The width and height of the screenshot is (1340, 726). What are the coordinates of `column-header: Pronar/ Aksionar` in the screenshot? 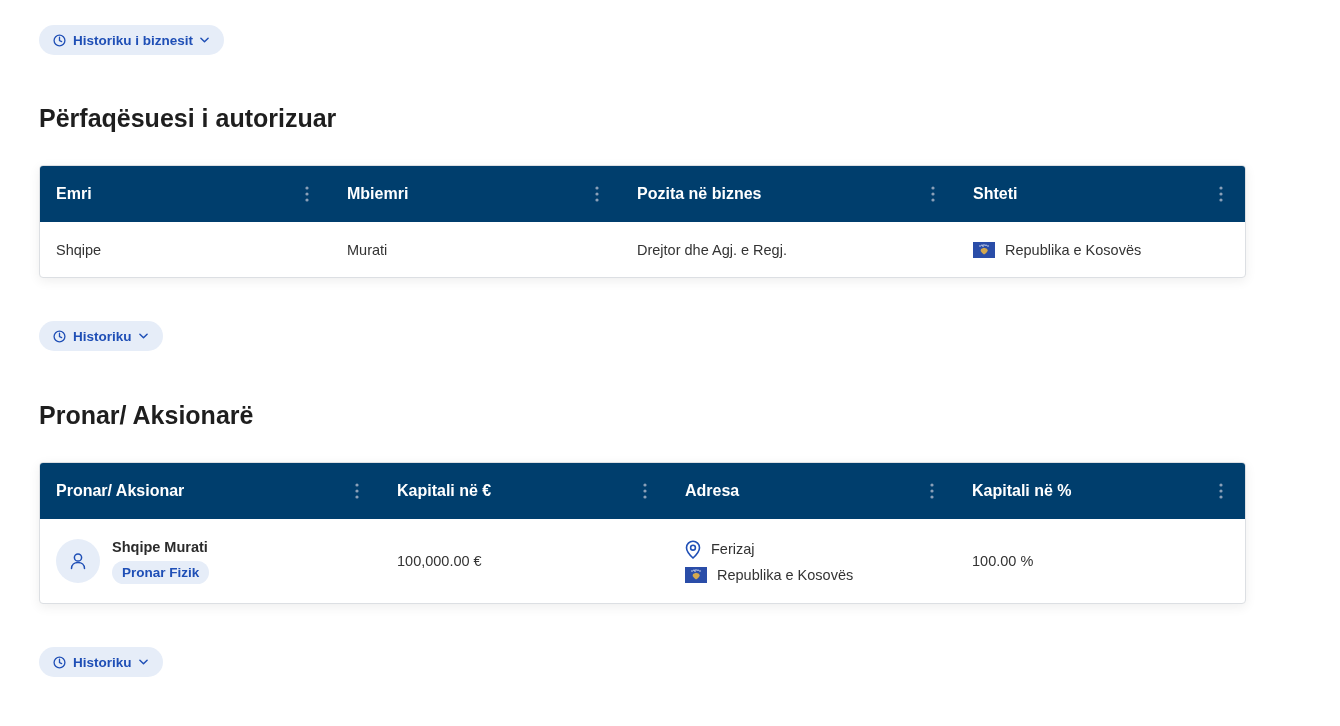 It's located at (120, 491).